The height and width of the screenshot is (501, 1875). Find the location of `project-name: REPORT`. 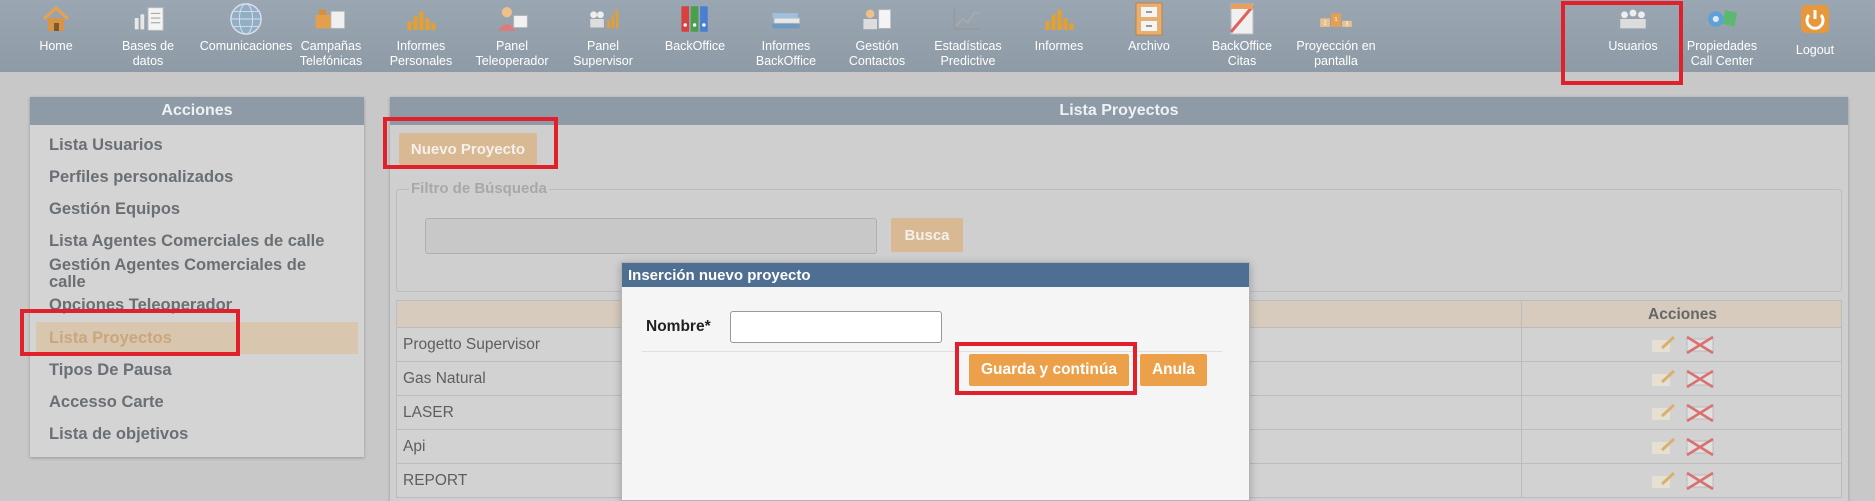

project-name: REPORT is located at coordinates (435, 480).